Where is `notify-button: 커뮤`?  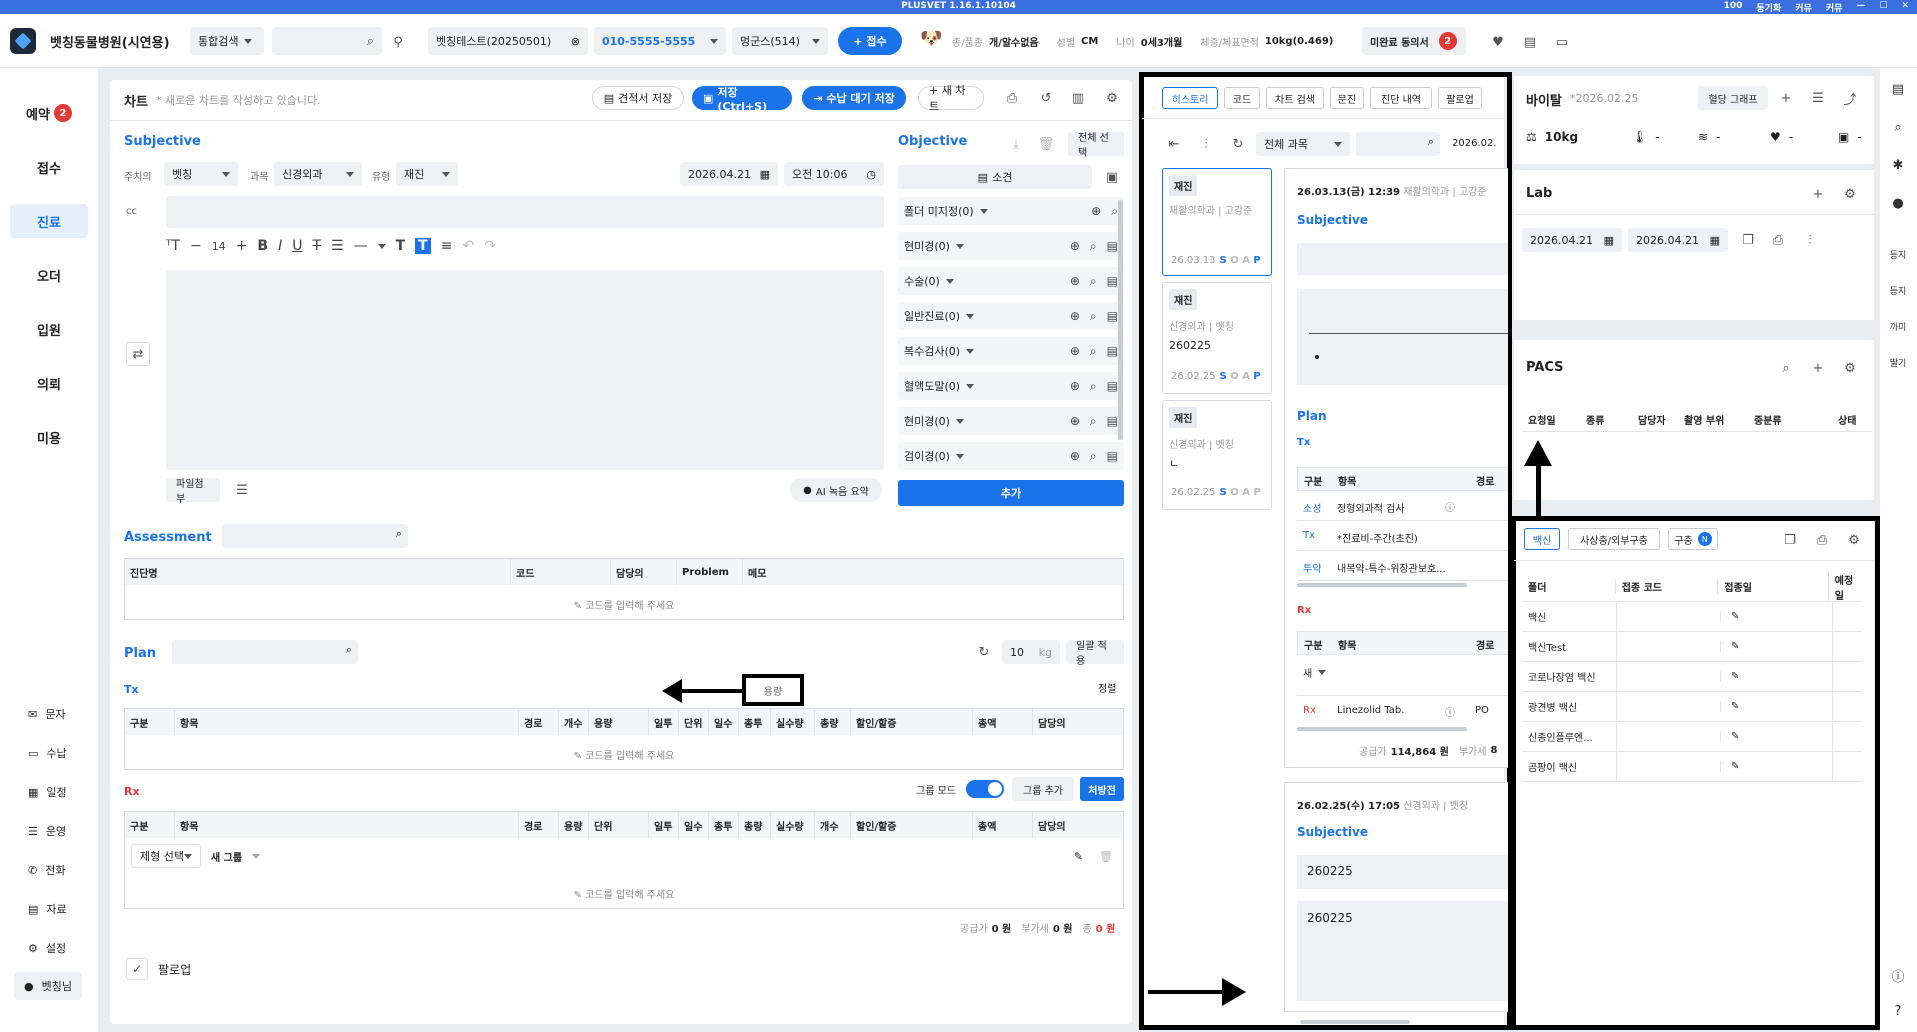 notify-button: 커뮤 is located at coordinates (1803, 7).